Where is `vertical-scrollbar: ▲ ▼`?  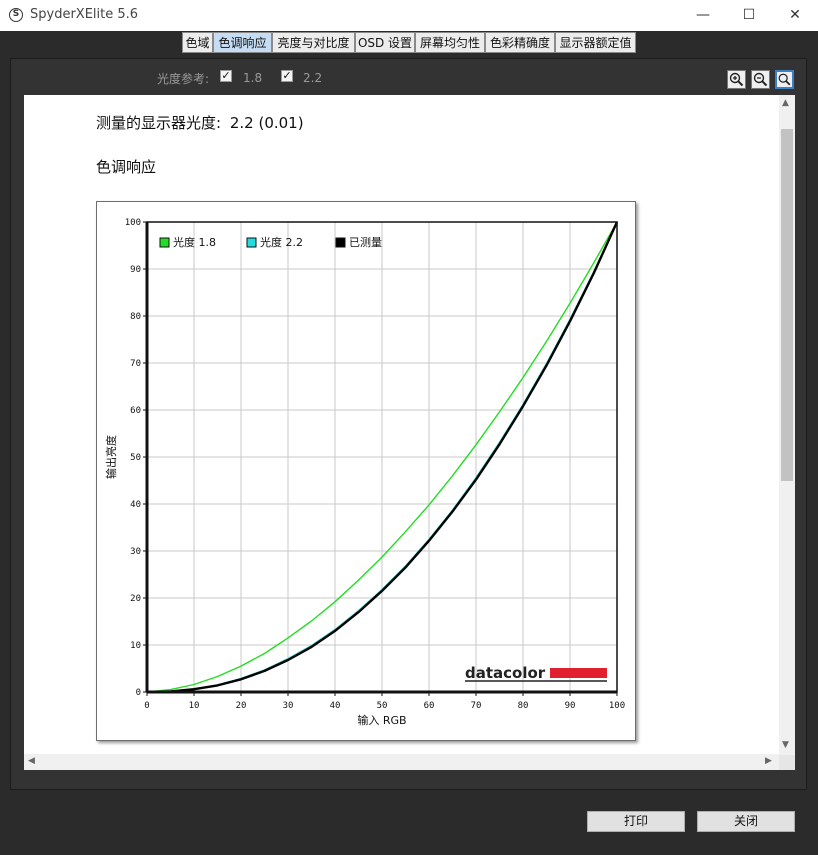 vertical-scrollbar: ▲ ▼ is located at coordinates (787, 425).